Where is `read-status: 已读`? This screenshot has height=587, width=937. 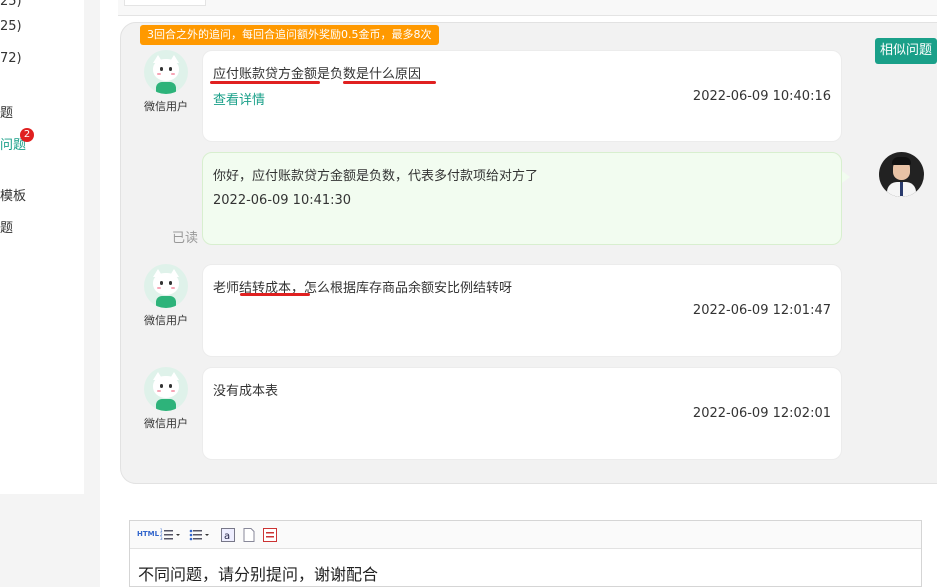 read-status: 已读 is located at coordinates (185, 238).